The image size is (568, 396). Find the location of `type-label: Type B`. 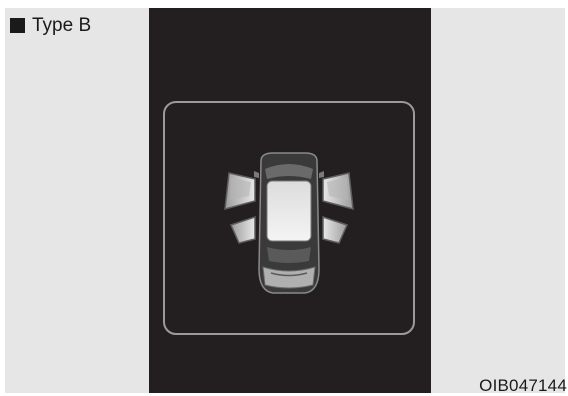

type-label: Type B is located at coordinates (50, 25).